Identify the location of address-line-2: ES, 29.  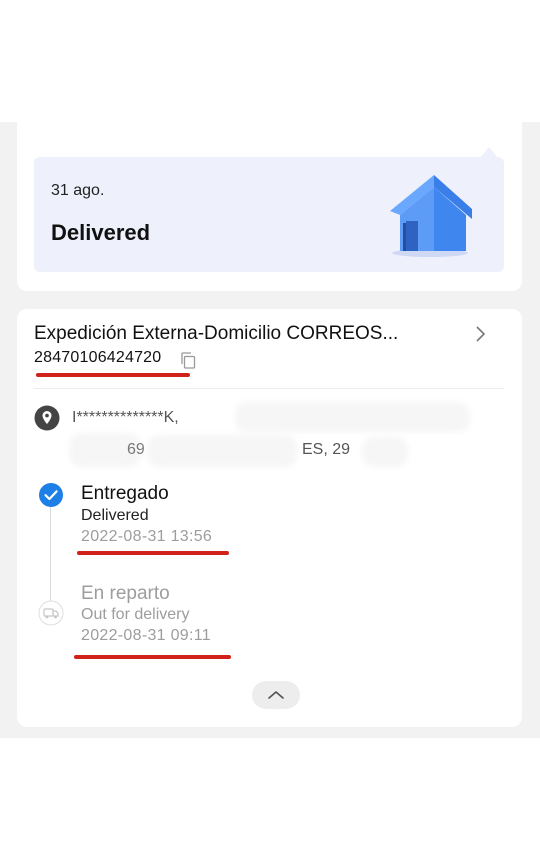
(326, 449).